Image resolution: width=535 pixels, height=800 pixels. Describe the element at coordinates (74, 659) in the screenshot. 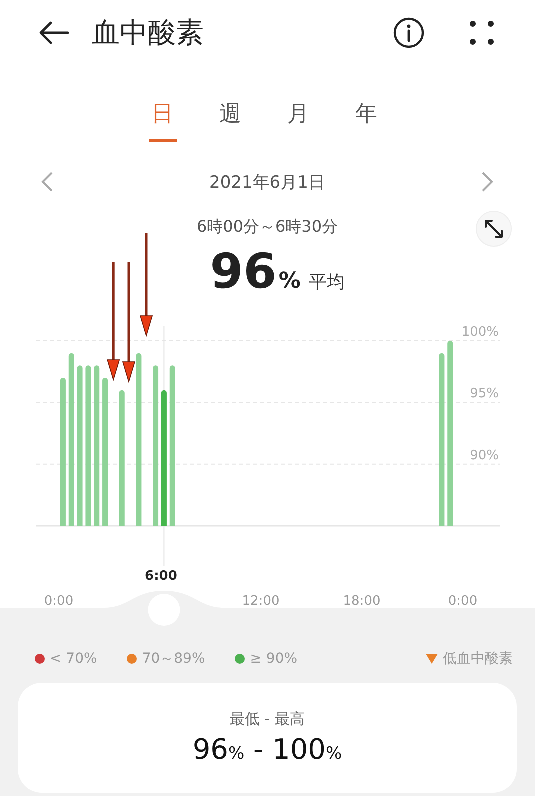

I see `legend-label: < 70%` at that location.